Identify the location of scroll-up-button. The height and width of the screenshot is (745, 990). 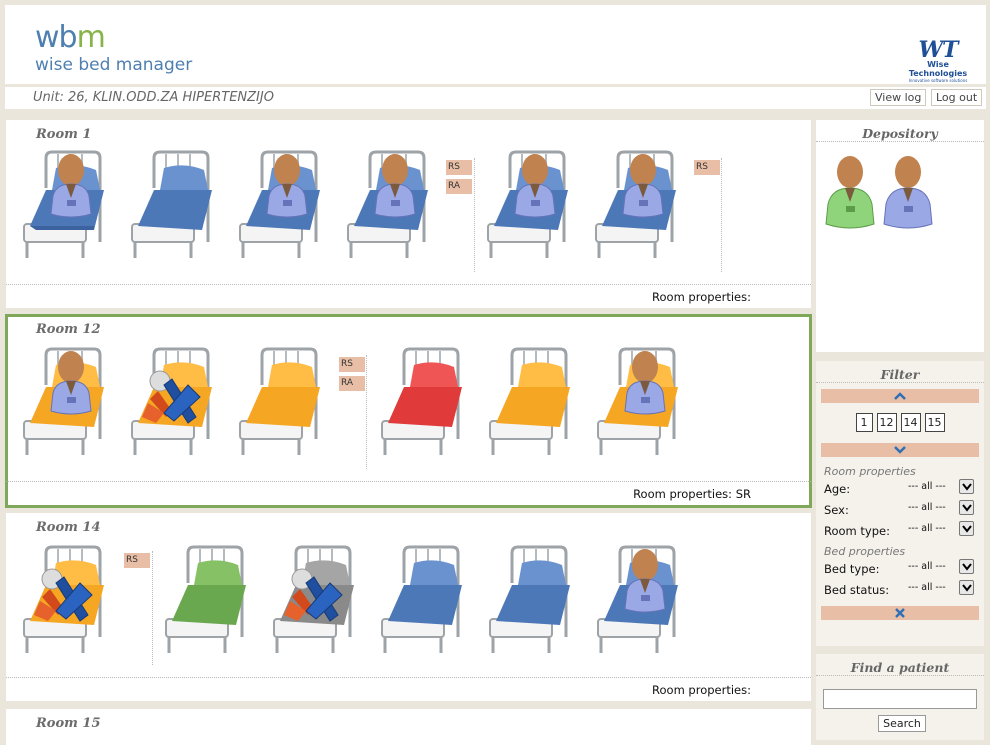
(900, 396).